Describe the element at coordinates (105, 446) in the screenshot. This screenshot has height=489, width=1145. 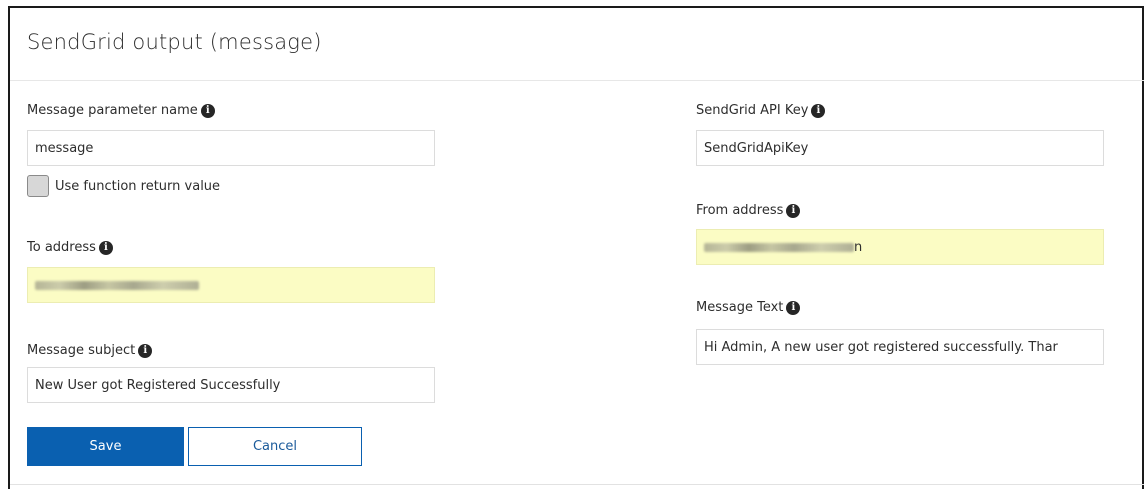
I see `save-button: Save` at that location.